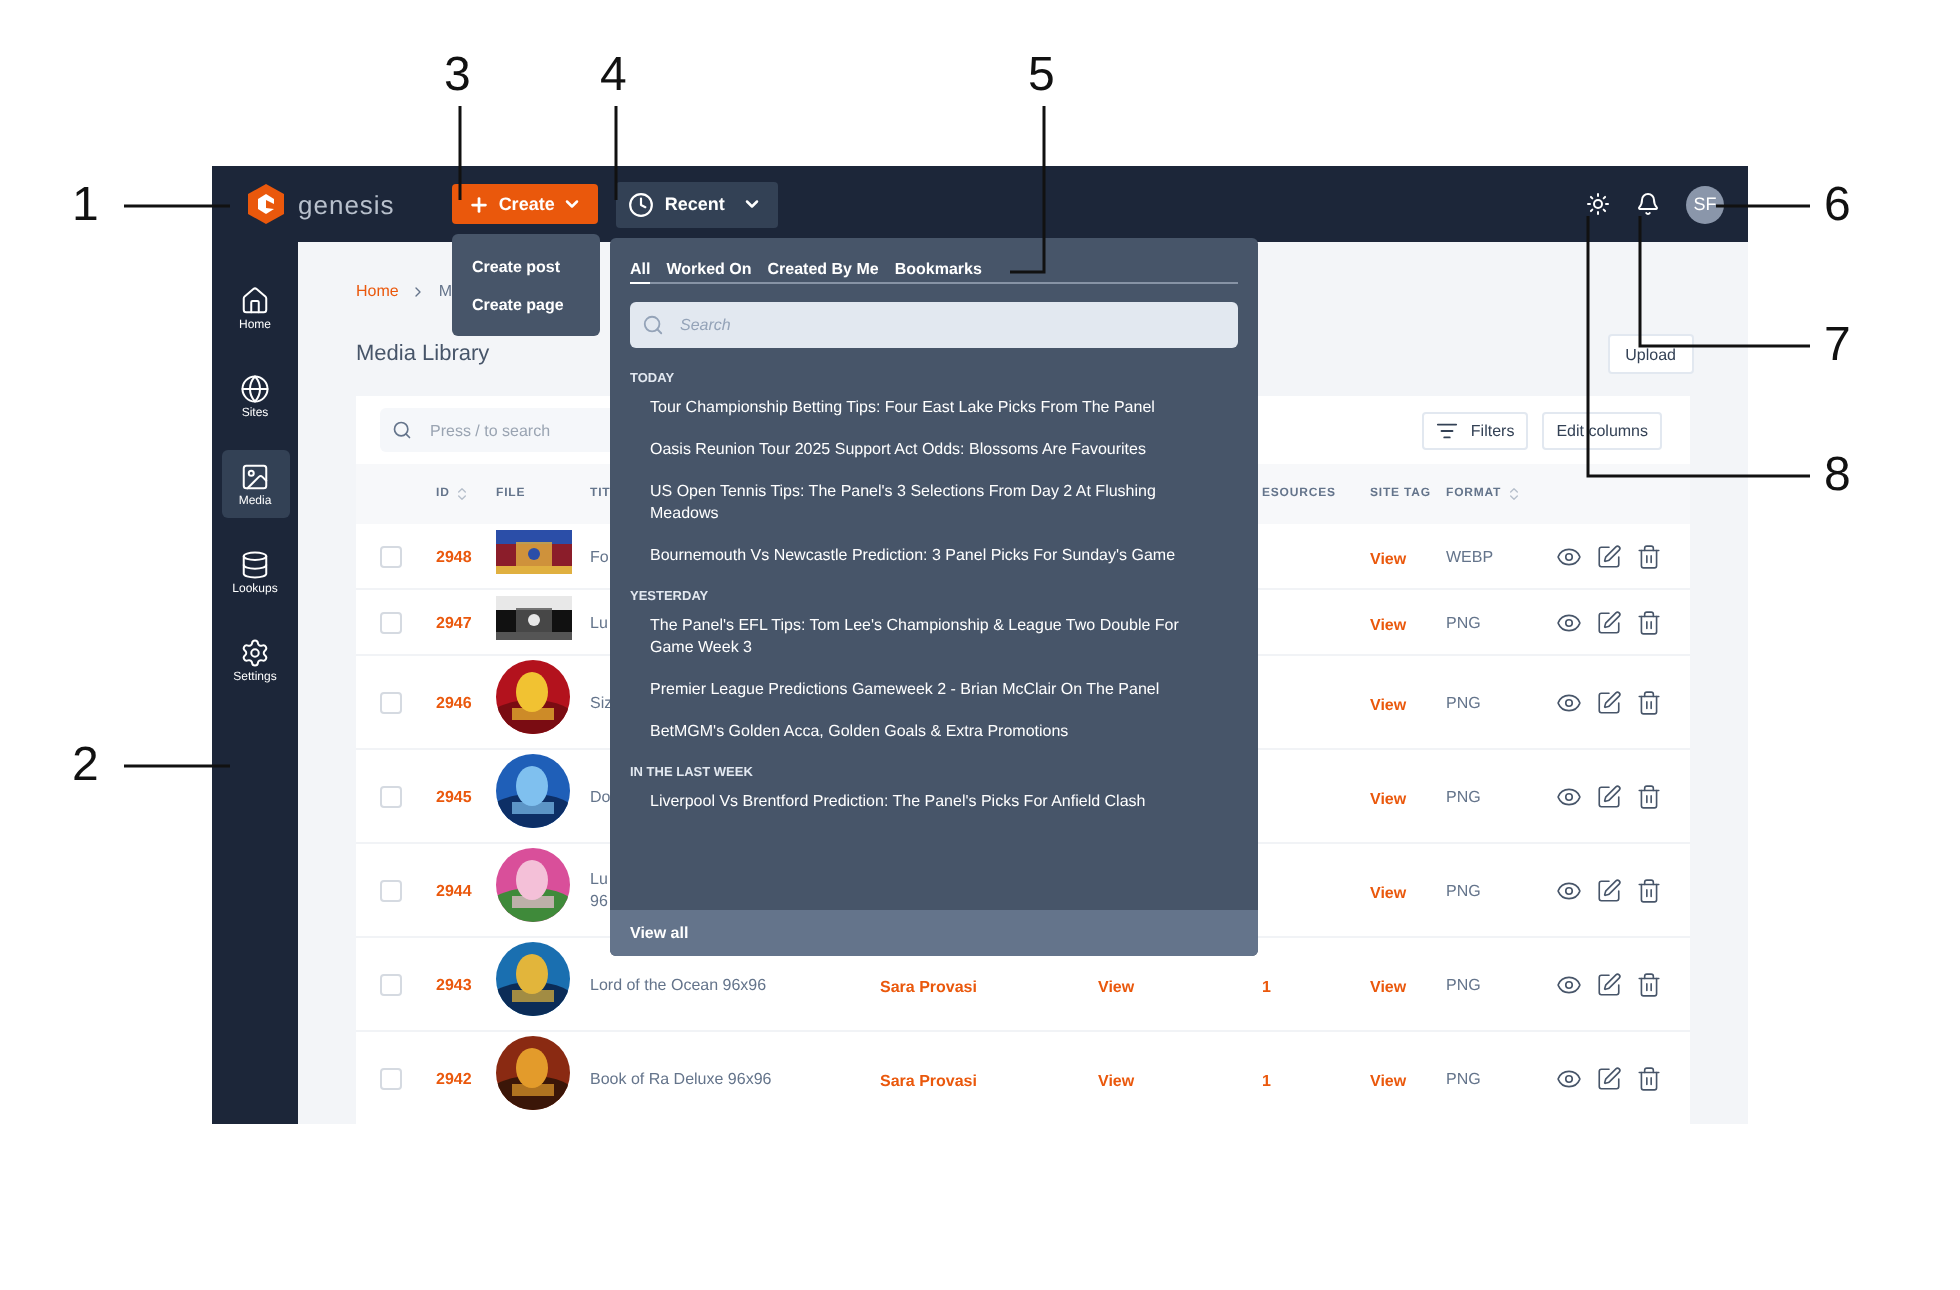  I want to click on callout-number: 3, so click(457, 76).